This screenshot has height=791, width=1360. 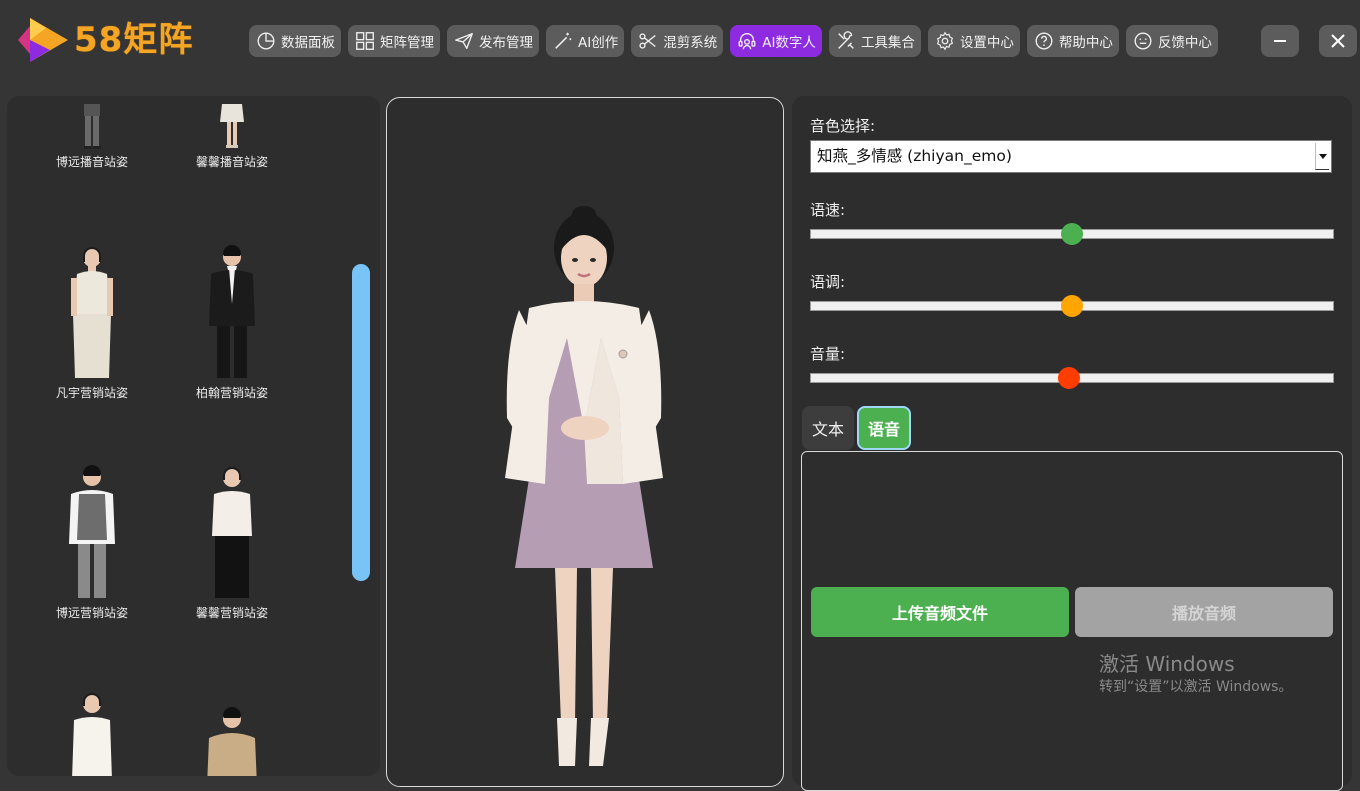 I want to click on nav-feedback-center: 反馈中心, so click(x=1171, y=41).